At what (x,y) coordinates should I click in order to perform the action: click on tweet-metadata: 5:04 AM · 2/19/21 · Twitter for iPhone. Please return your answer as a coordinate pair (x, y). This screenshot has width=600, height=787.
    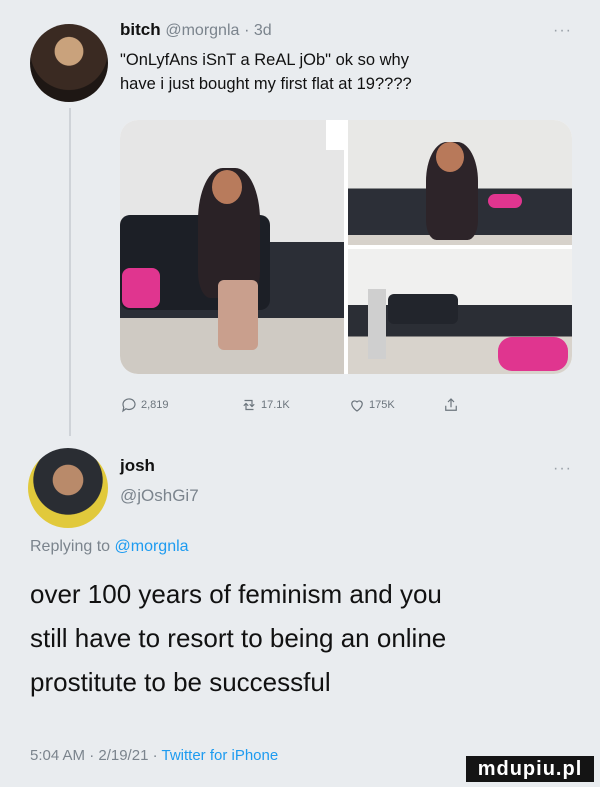
    Looking at the image, I should click on (154, 755).